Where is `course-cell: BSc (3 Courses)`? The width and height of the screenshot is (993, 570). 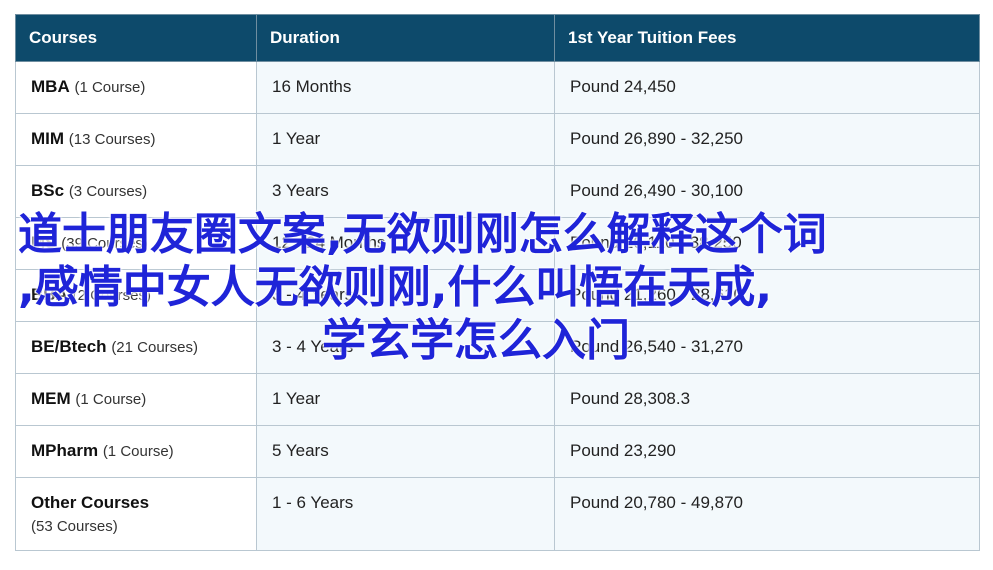 course-cell: BSc (3 Courses) is located at coordinates (136, 191).